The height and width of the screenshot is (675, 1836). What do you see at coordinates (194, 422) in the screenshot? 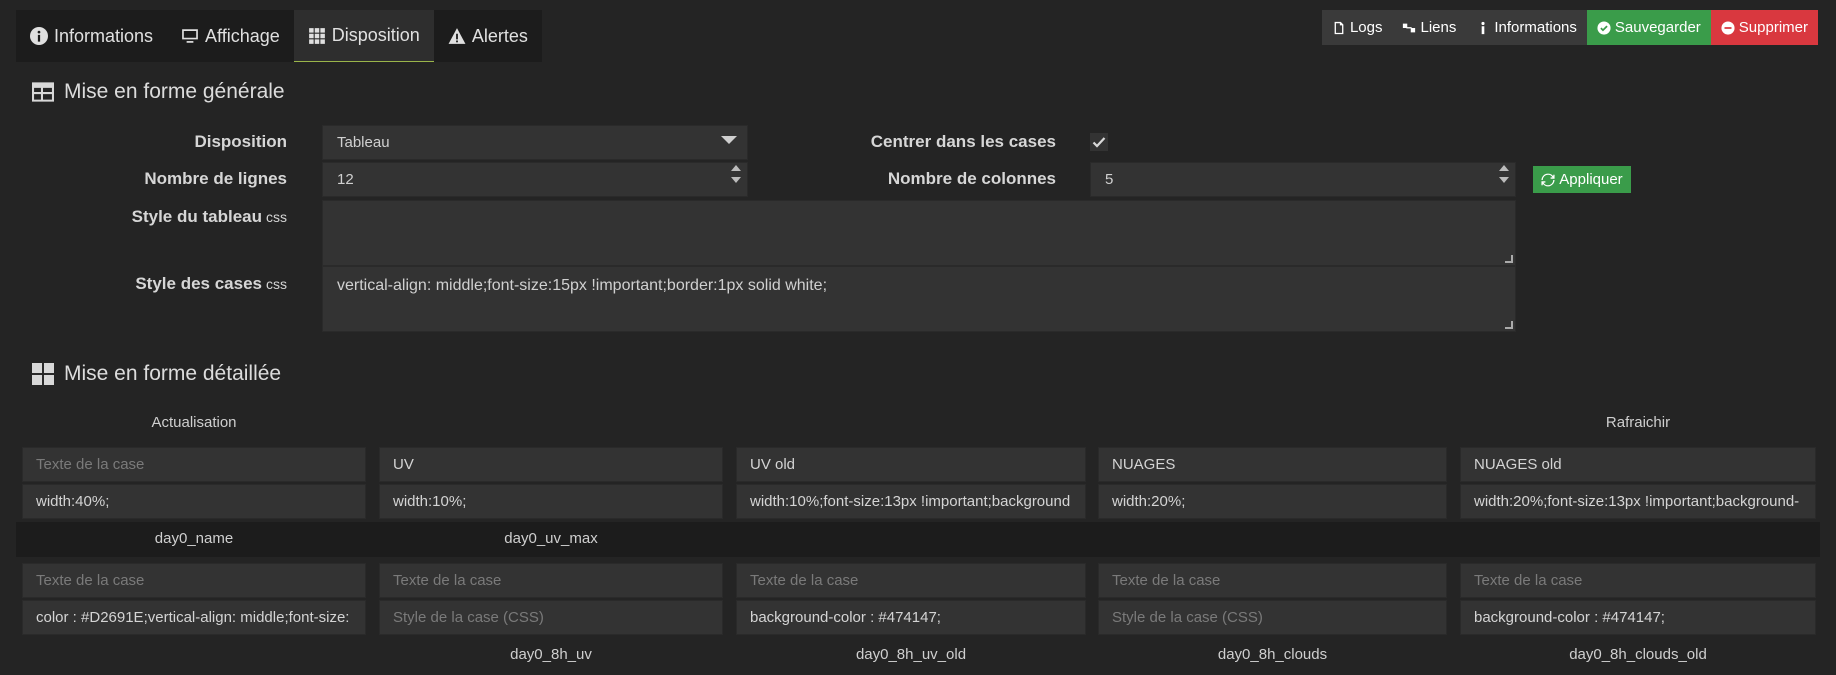
I see `col-header-1: Actualisation` at bounding box center [194, 422].